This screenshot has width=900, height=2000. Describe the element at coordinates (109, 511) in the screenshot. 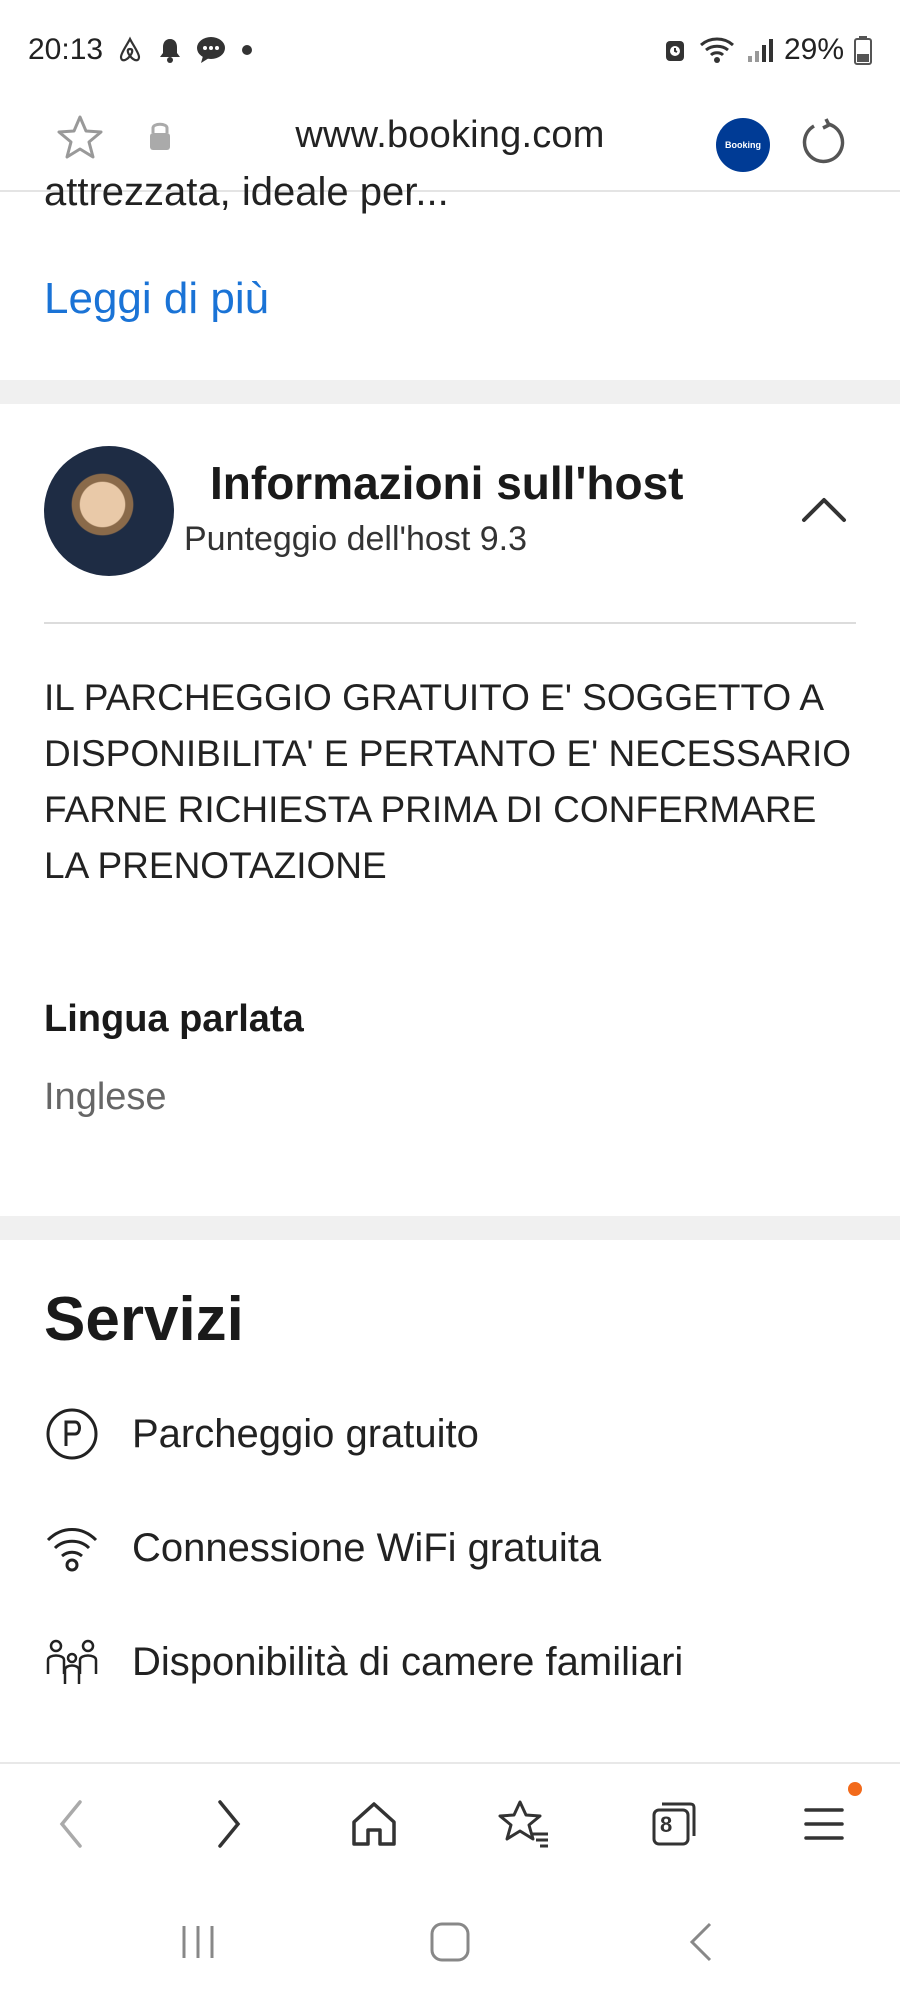

I see `host-avatar` at that location.